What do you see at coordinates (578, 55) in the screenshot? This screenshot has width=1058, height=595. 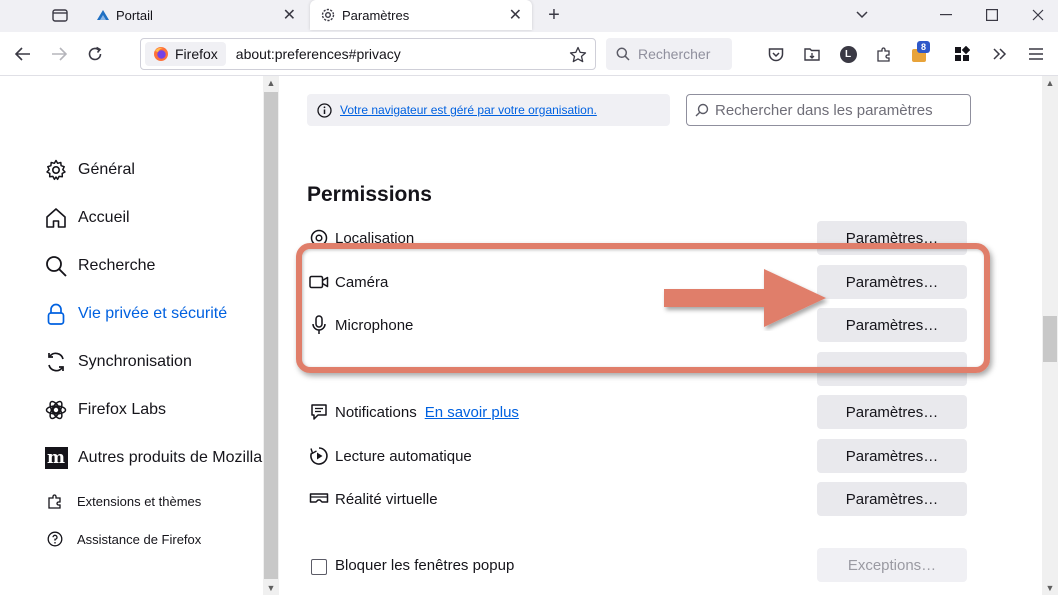 I see `bookmark-star-icon` at bounding box center [578, 55].